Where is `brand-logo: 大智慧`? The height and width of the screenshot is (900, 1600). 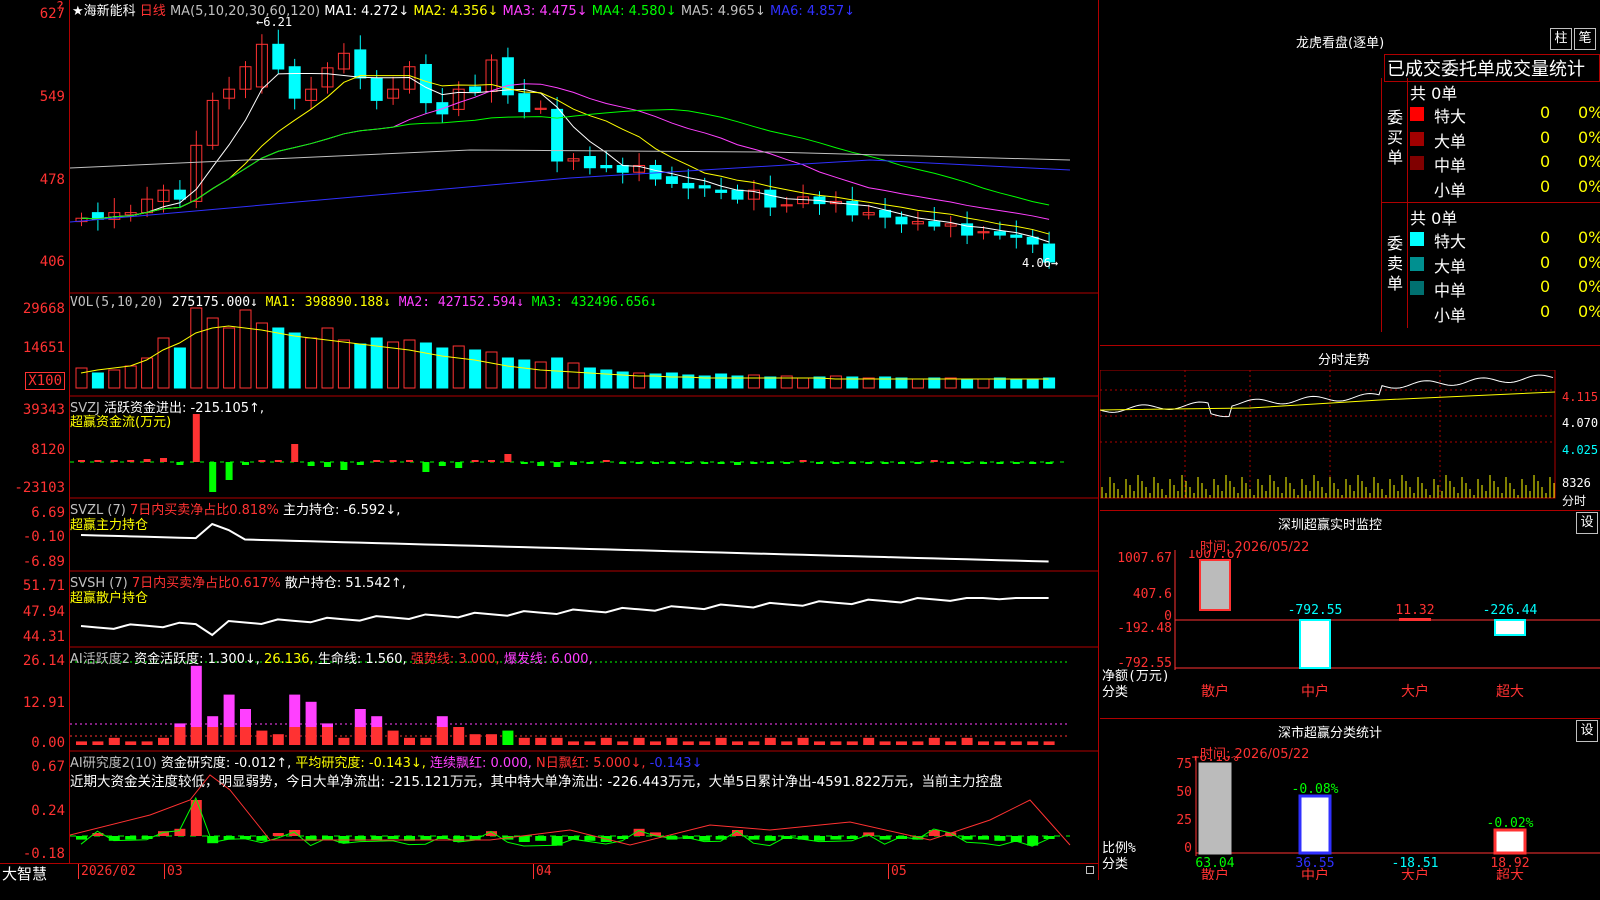 brand-logo: 大智慧 is located at coordinates (24, 873).